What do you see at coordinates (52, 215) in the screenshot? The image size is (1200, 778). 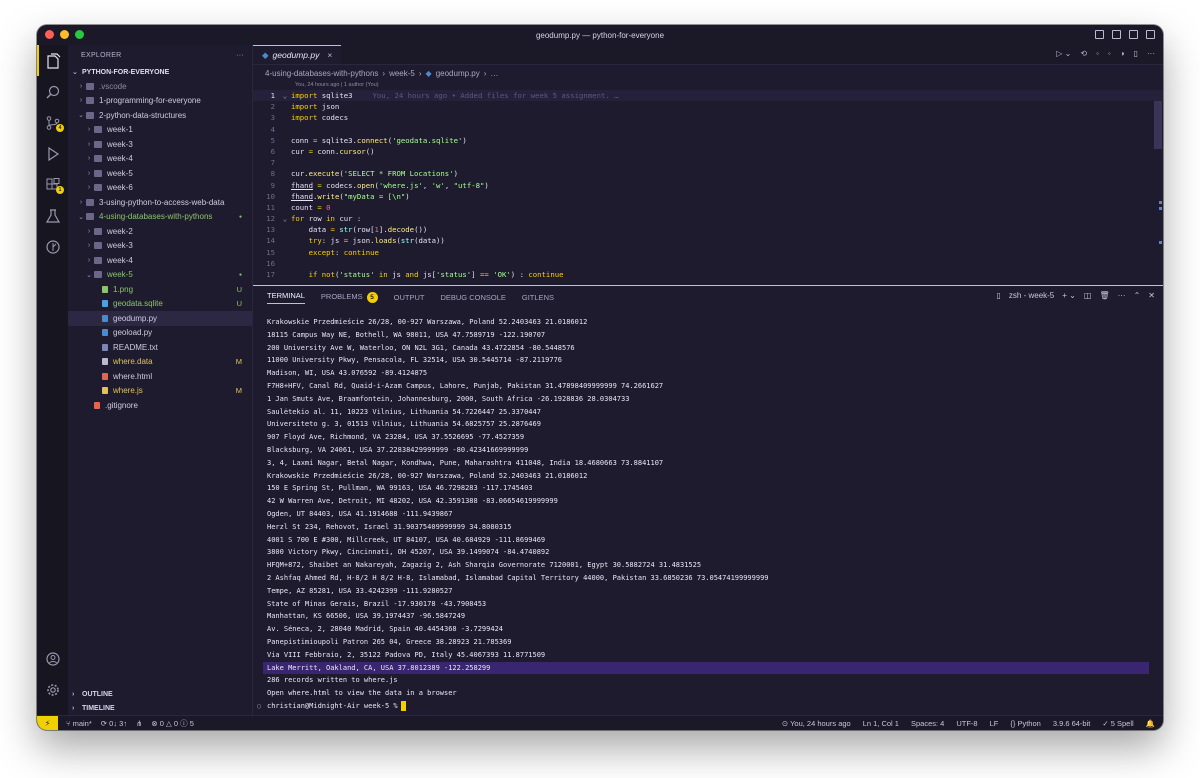 I see `testing-flask-icon` at bounding box center [52, 215].